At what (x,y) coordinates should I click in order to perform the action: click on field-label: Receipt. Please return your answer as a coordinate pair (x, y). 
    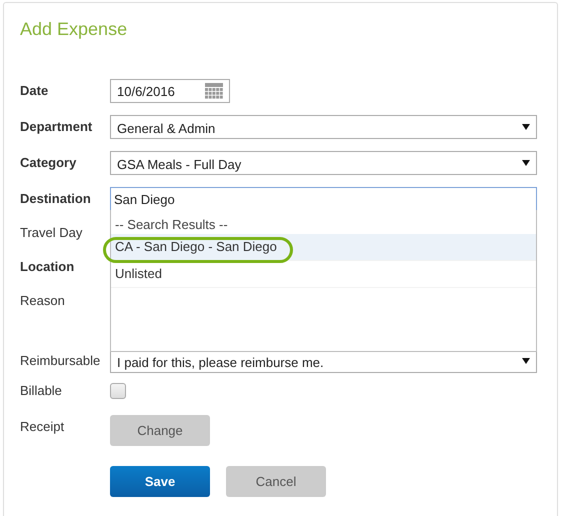
    Looking at the image, I should click on (43, 427).